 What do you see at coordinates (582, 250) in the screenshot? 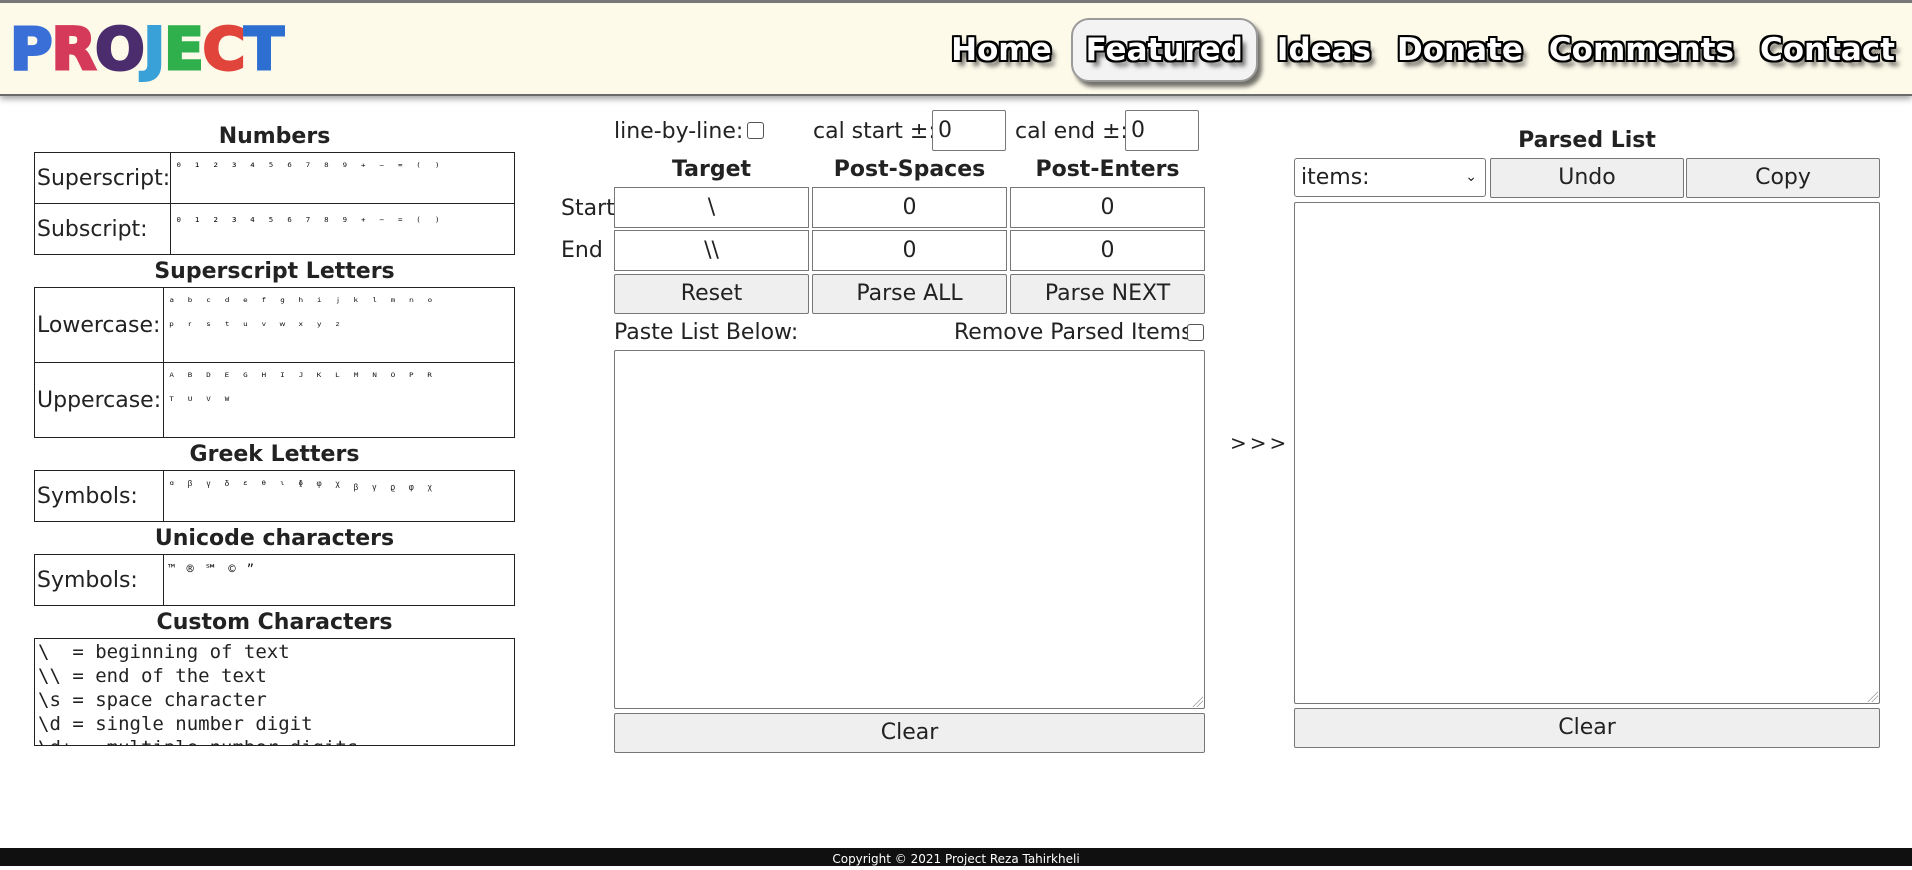
I see `end-row-label: End` at bounding box center [582, 250].